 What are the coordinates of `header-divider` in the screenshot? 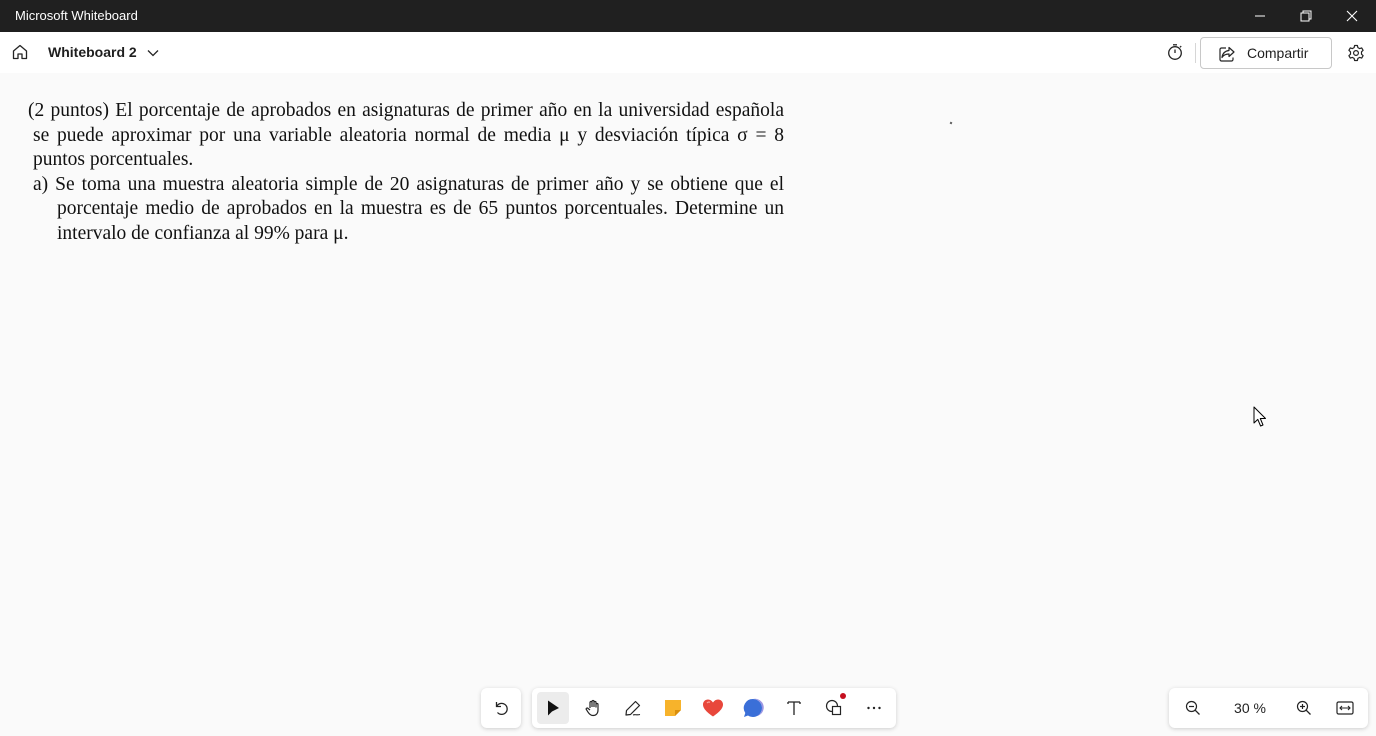 It's located at (1195, 53).